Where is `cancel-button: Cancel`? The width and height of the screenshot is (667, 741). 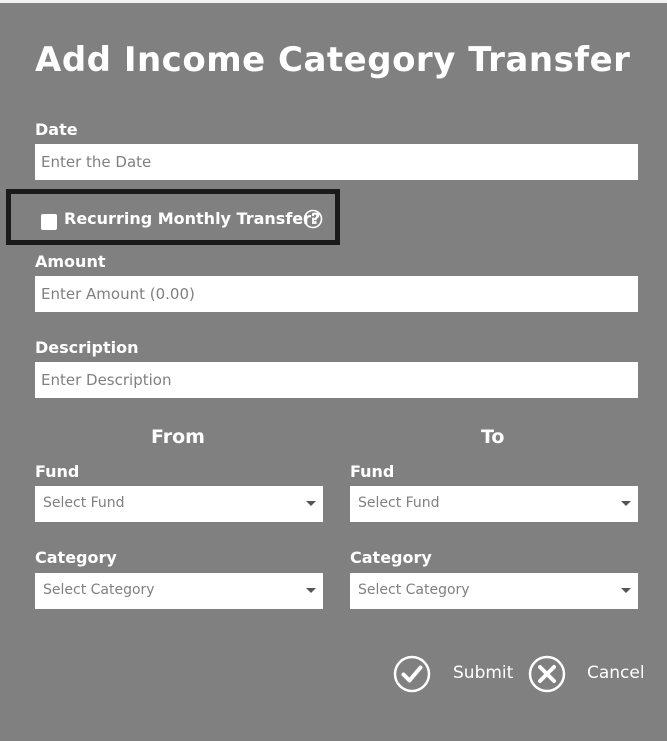
cancel-button: Cancel is located at coordinates (616, 673).